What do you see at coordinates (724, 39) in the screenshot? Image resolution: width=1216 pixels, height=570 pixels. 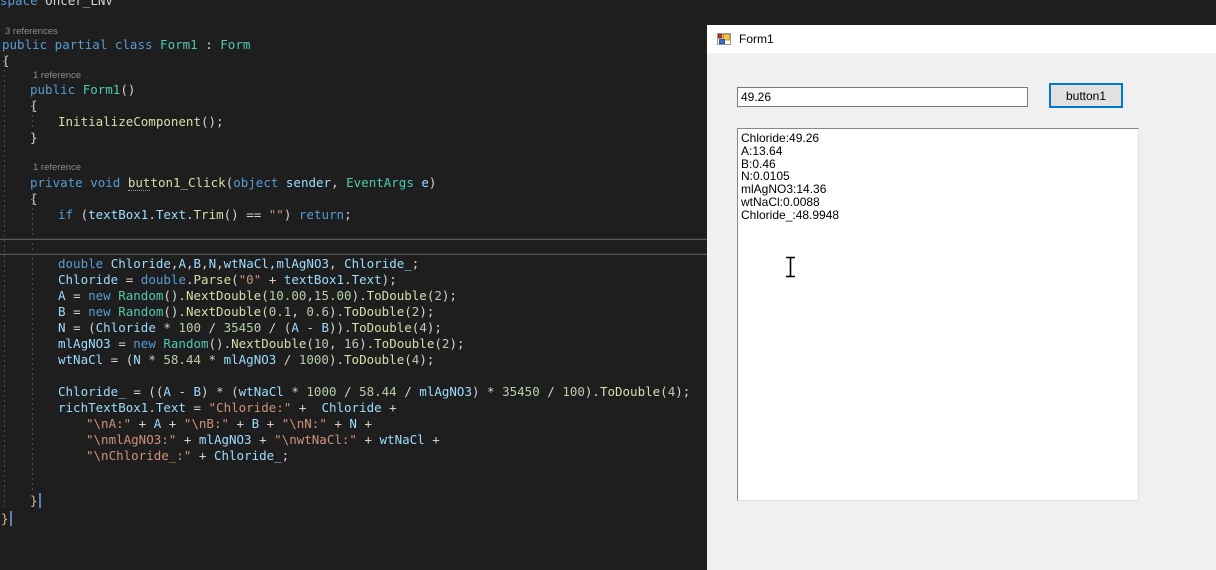 I see `form-icon` at bounding box center [724, 39].